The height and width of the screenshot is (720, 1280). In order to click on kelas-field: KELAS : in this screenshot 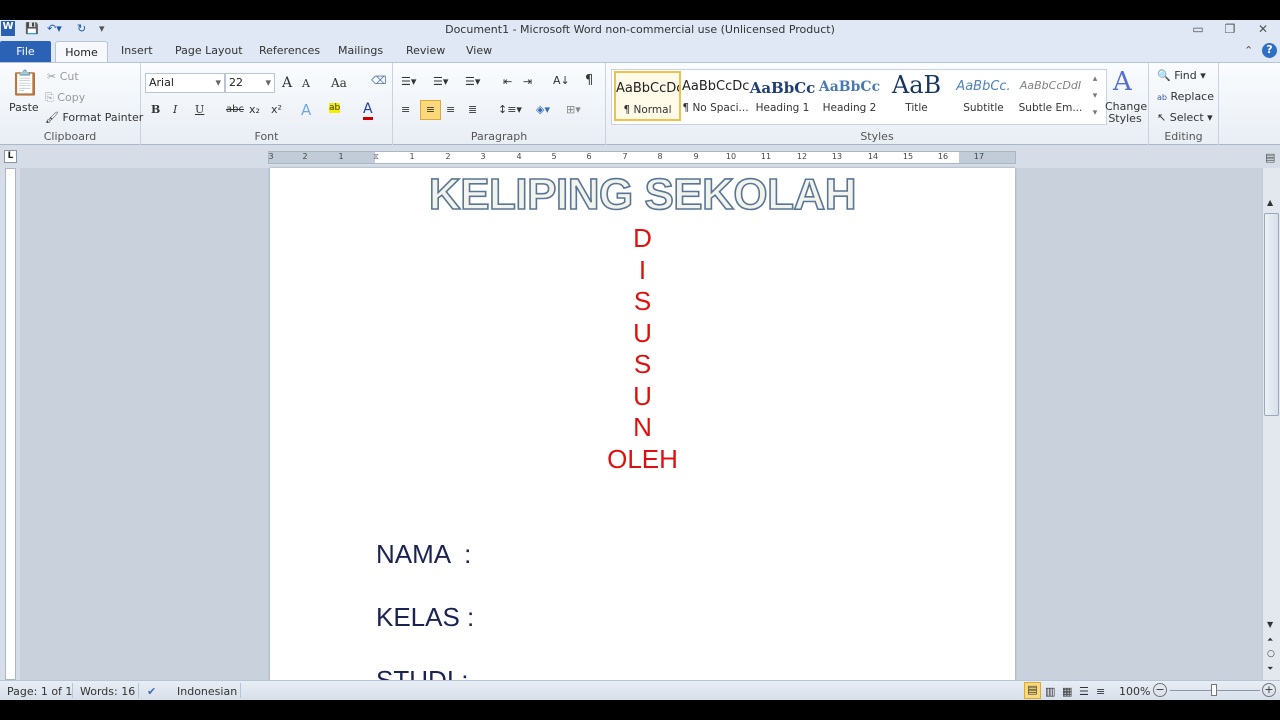, I will do `click(425, 617)`.